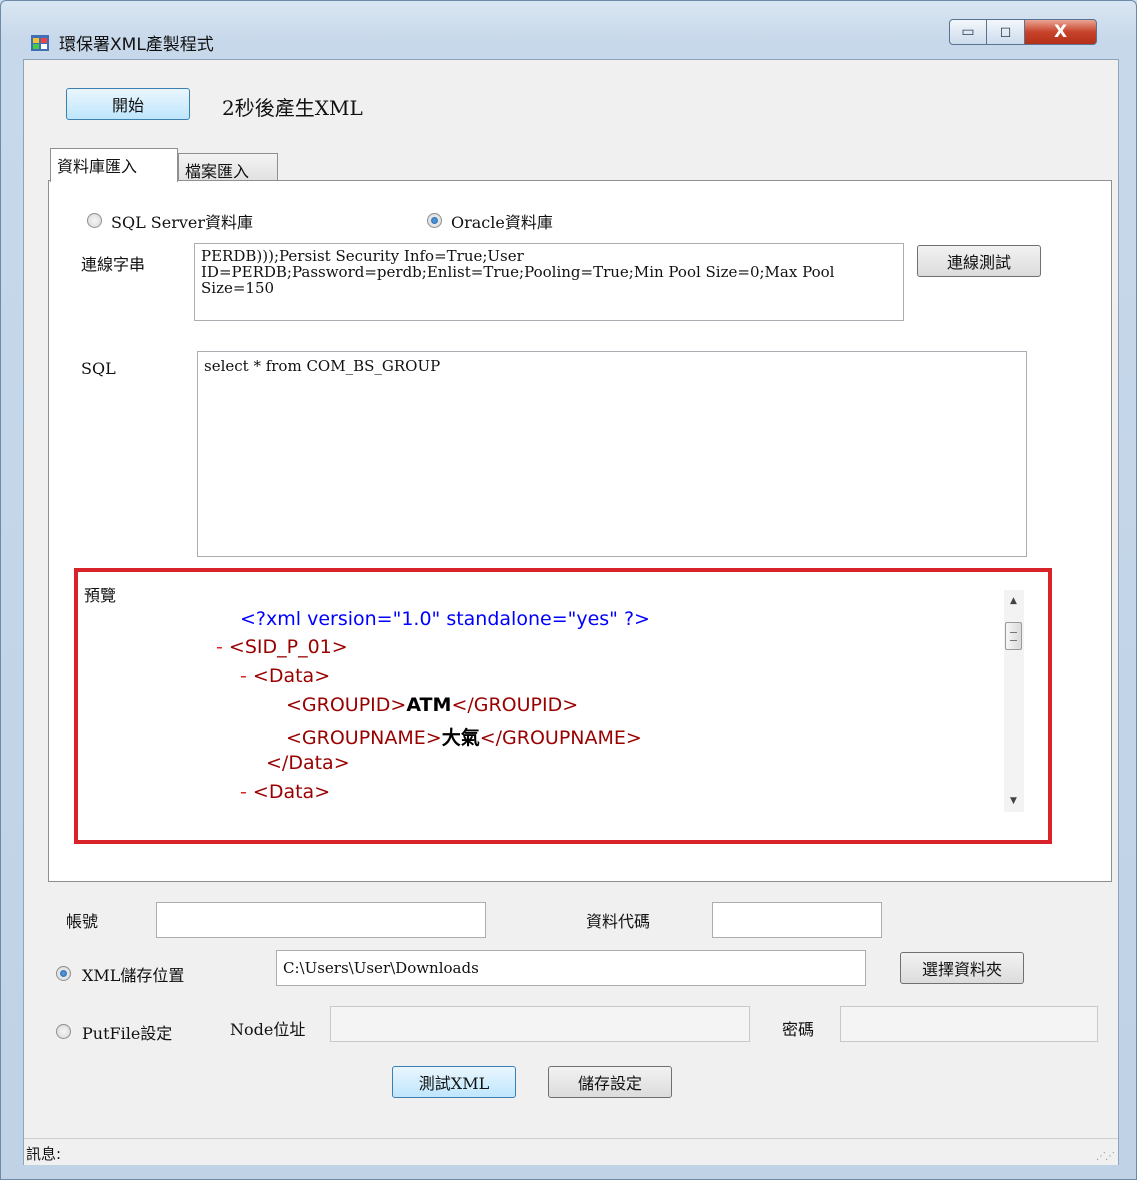  Describe the element at coordinates (979, 261) in the screenshot. I see `test-connection-button: 連線測試` at that location.